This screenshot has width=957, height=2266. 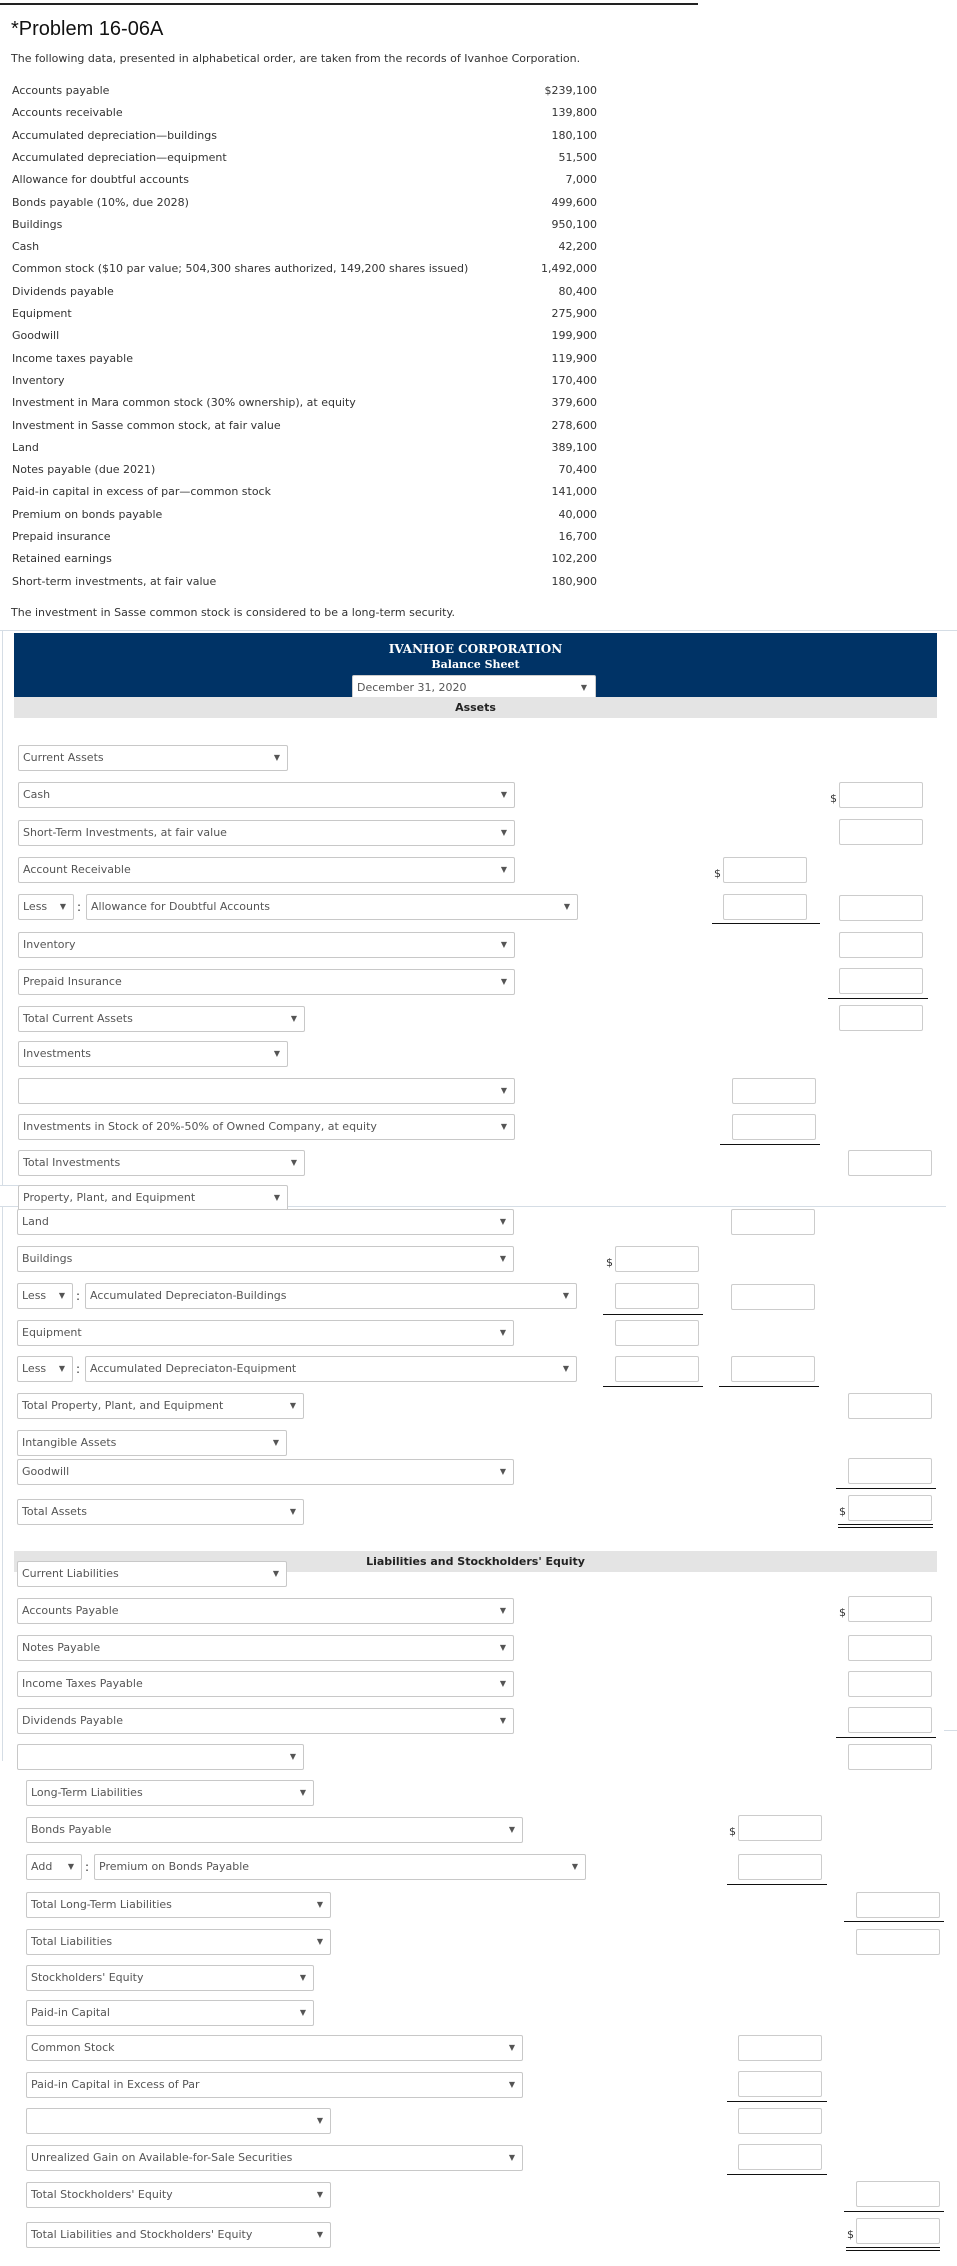 What do you see at coordinates (890, 1508) in the screenshot?
I see `total-assets-input` at bounding box center [890, 1508].